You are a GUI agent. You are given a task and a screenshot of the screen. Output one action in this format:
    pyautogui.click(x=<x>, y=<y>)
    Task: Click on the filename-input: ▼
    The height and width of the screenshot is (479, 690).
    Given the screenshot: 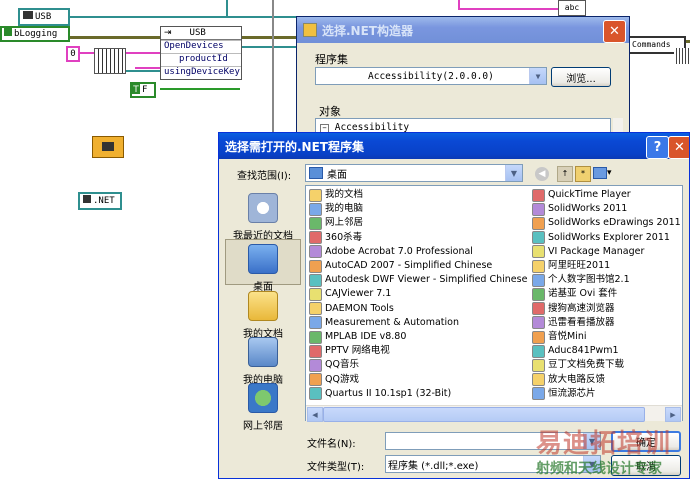 What is the action you would take?
    pyautogui.click(x=493, y=441)
    